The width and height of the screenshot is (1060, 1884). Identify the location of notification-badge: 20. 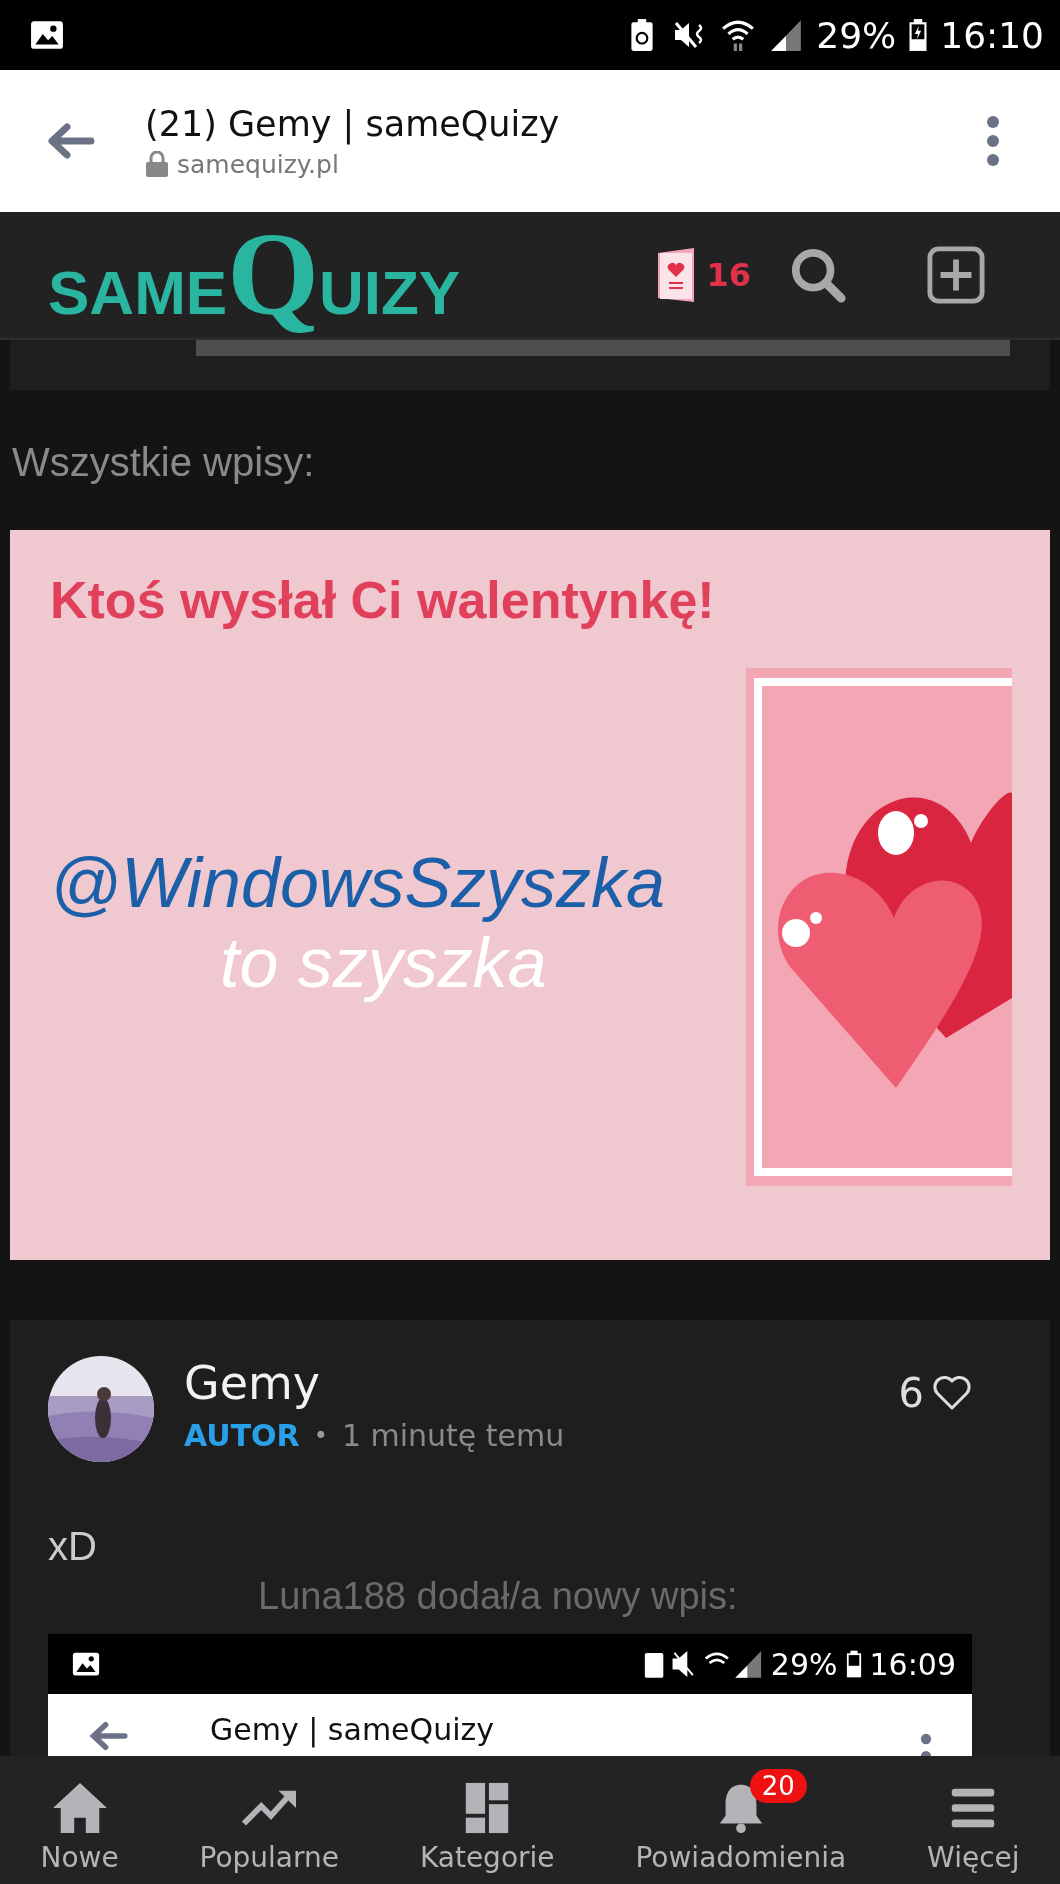
(778, 1785).